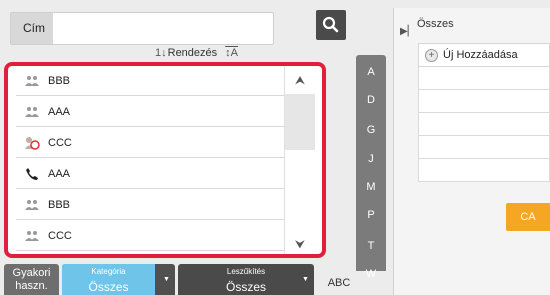 This screenshot has width=550, height=295. Describe the element at coordinates (245, 287) in the screenshot. I see `filter-value: Összes` at that location.